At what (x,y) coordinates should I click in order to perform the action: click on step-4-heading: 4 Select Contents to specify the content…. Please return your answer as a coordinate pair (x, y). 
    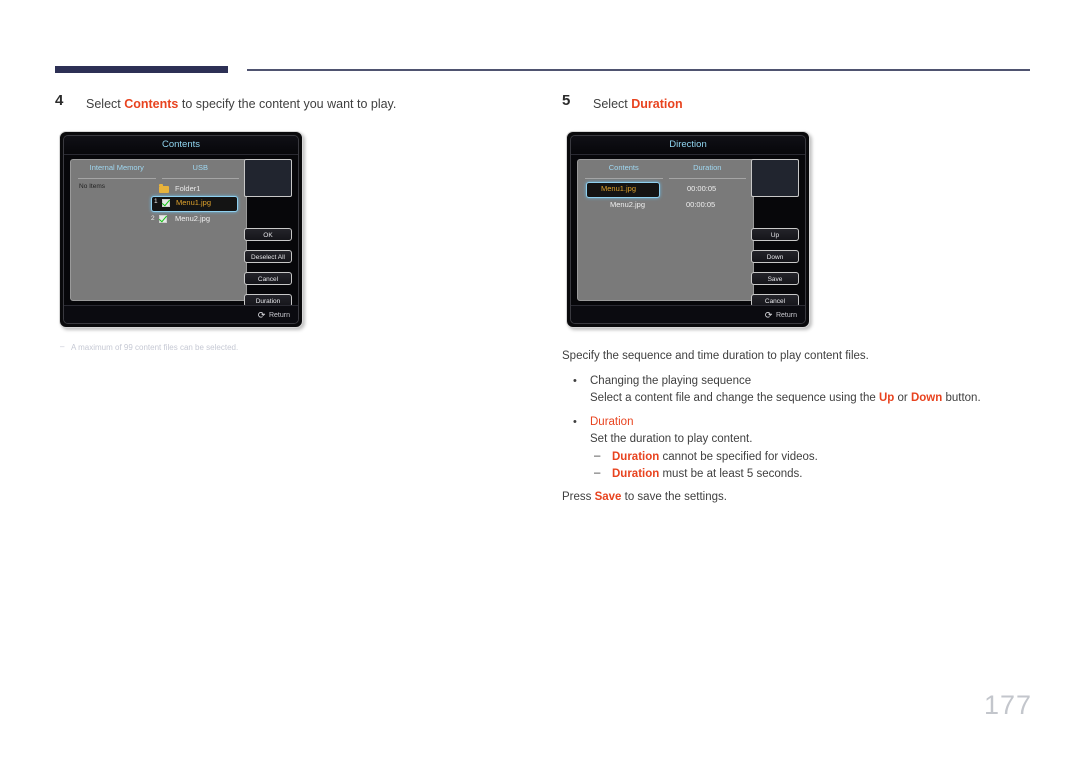
    Looking at the image, I should click on (300, 102).